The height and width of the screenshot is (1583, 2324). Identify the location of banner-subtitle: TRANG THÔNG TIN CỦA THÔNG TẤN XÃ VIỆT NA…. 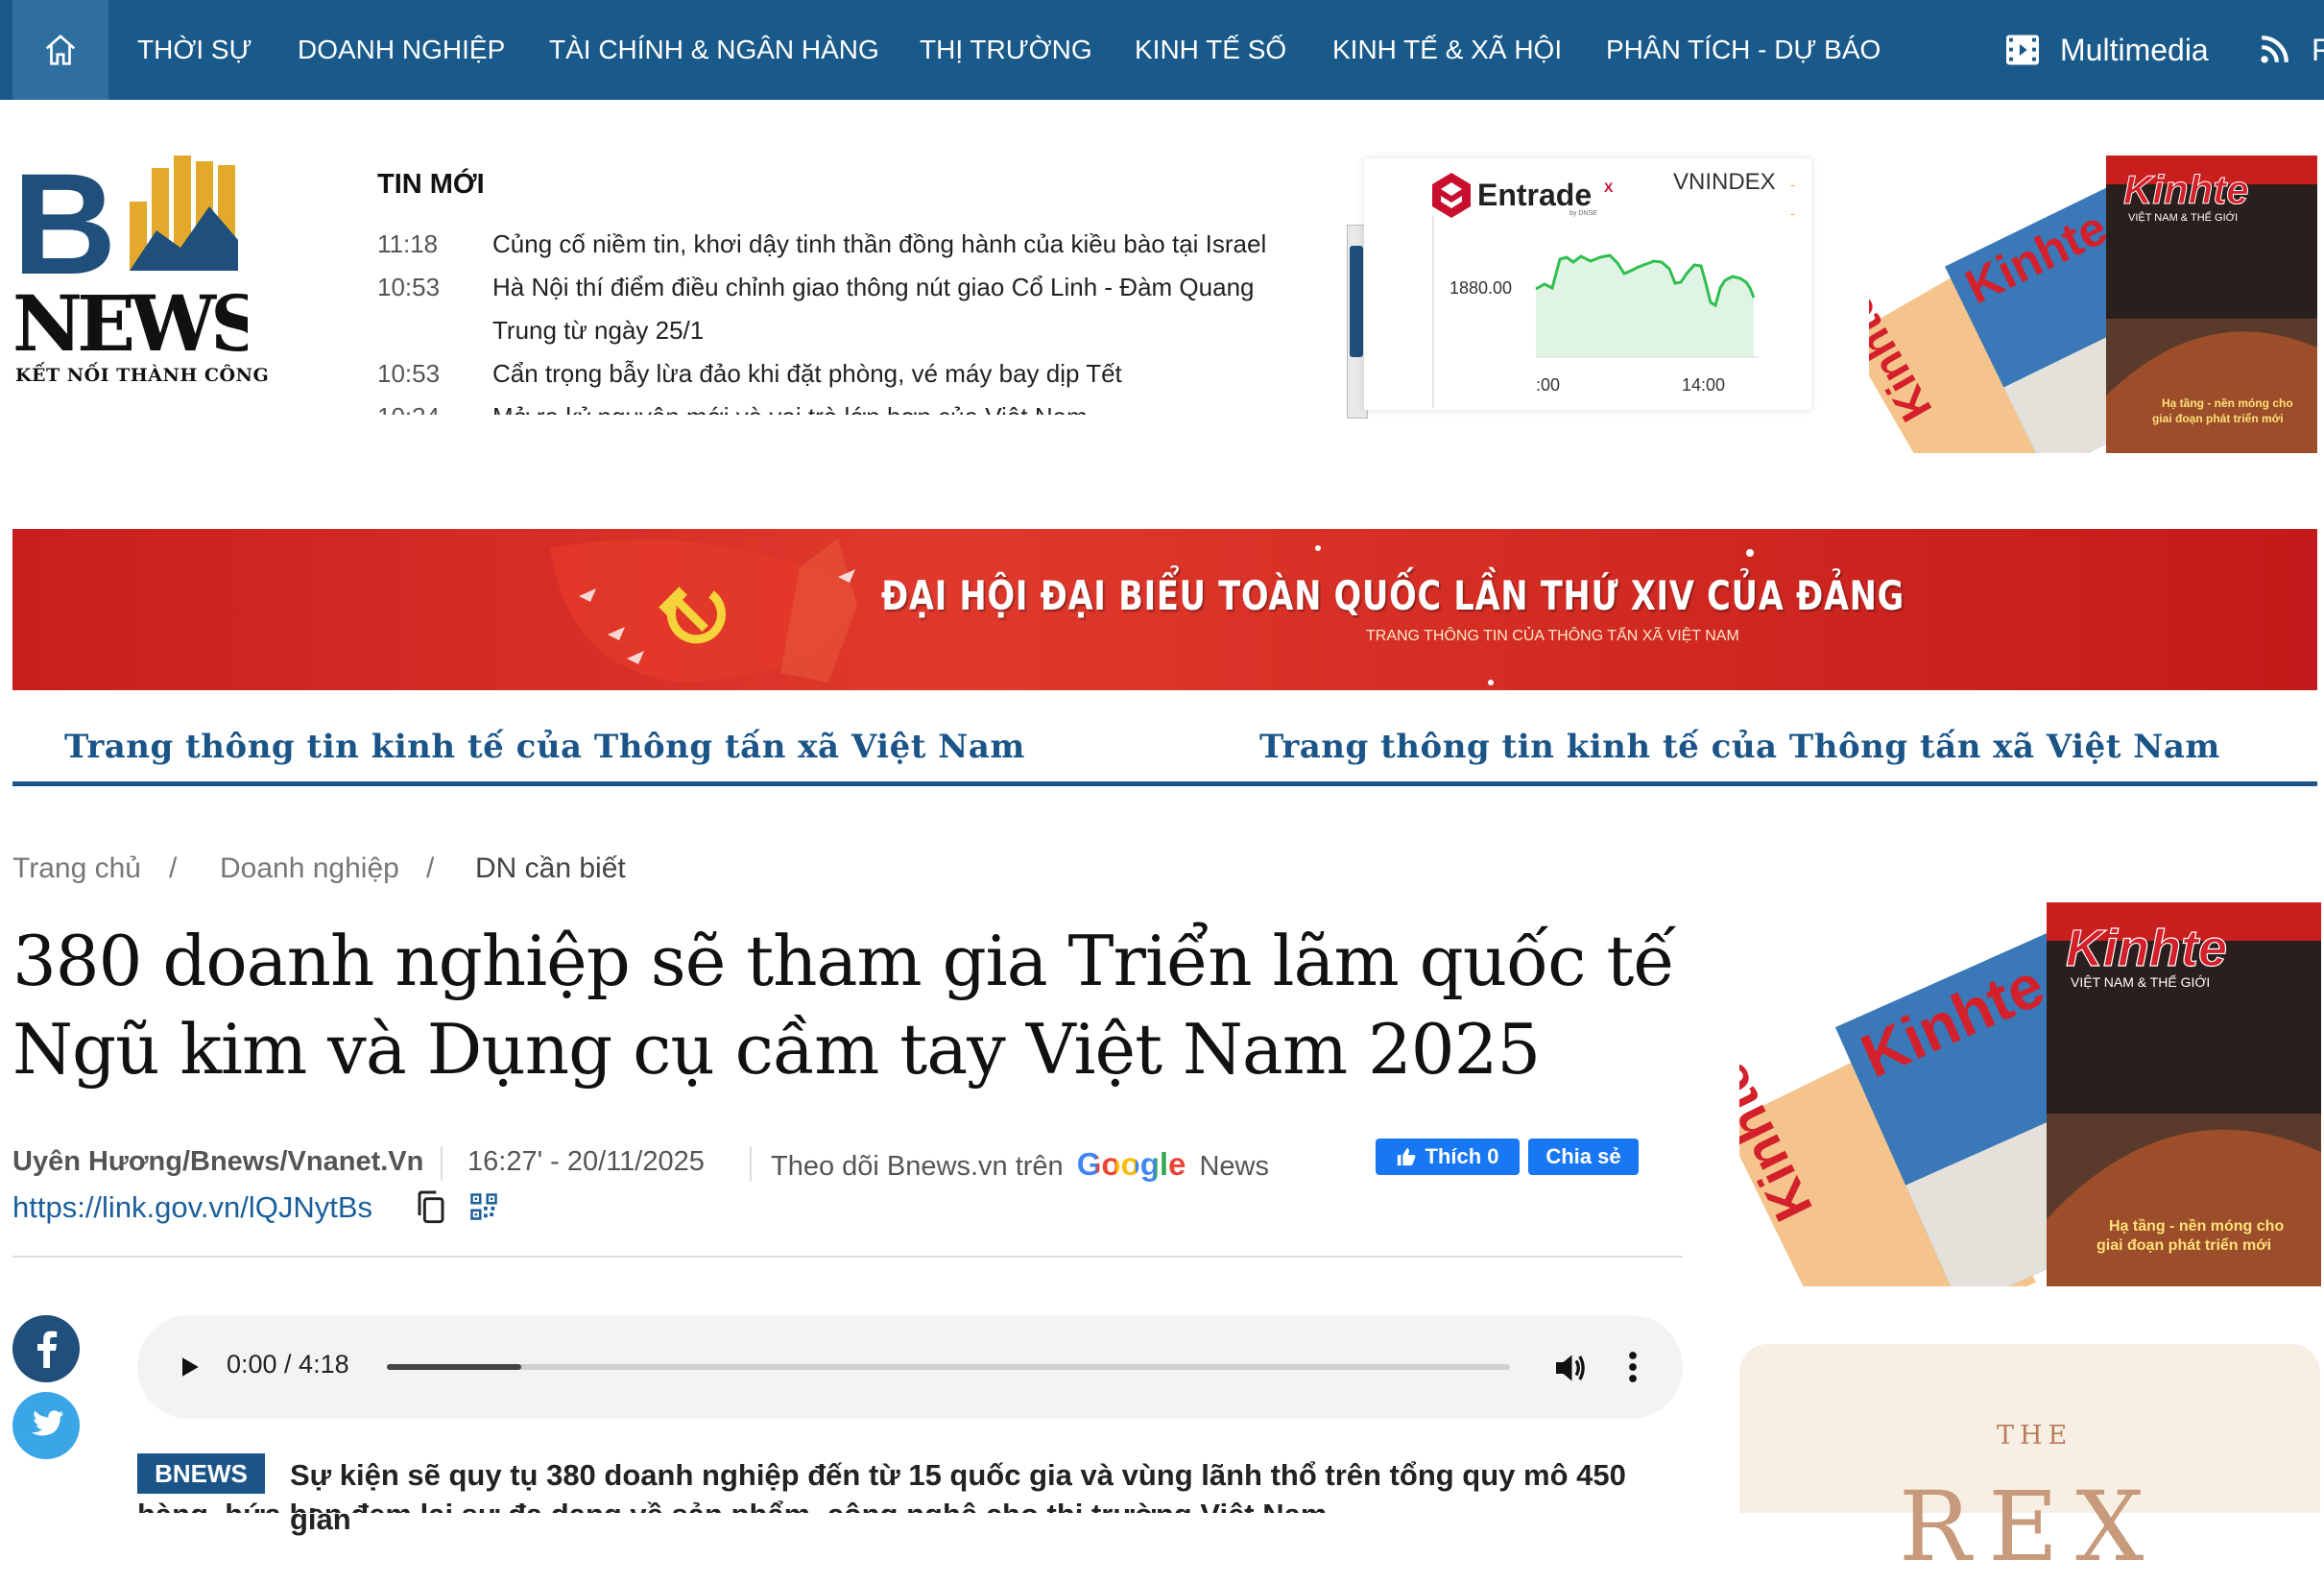
(1552, 636).